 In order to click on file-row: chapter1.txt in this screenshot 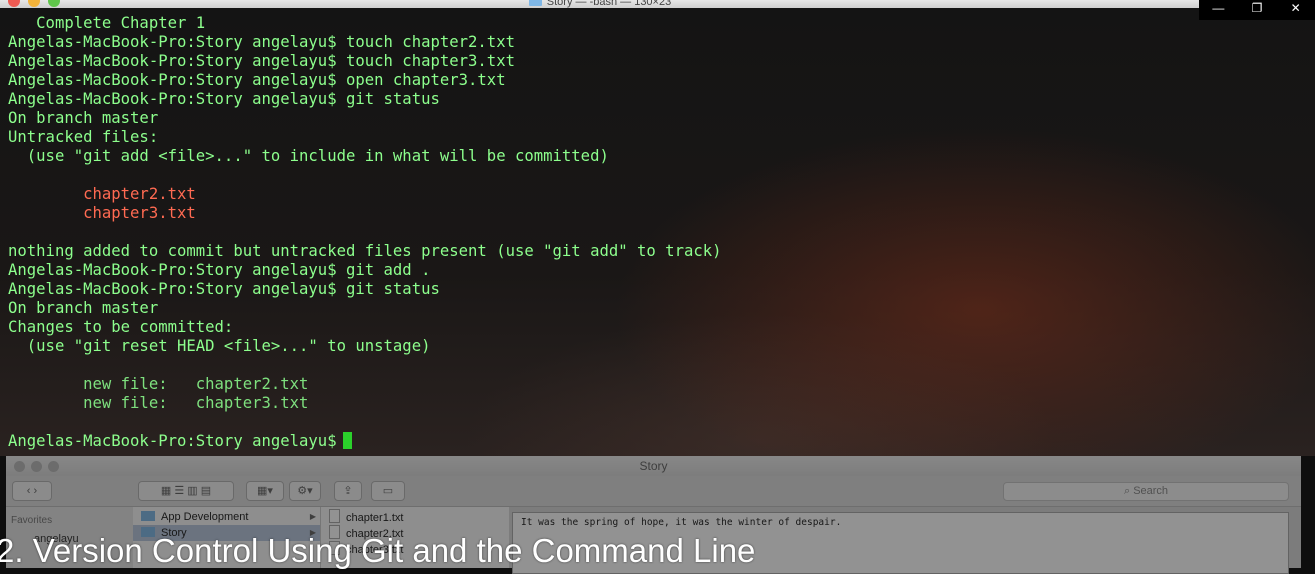, I will do `click(362, 517)`.